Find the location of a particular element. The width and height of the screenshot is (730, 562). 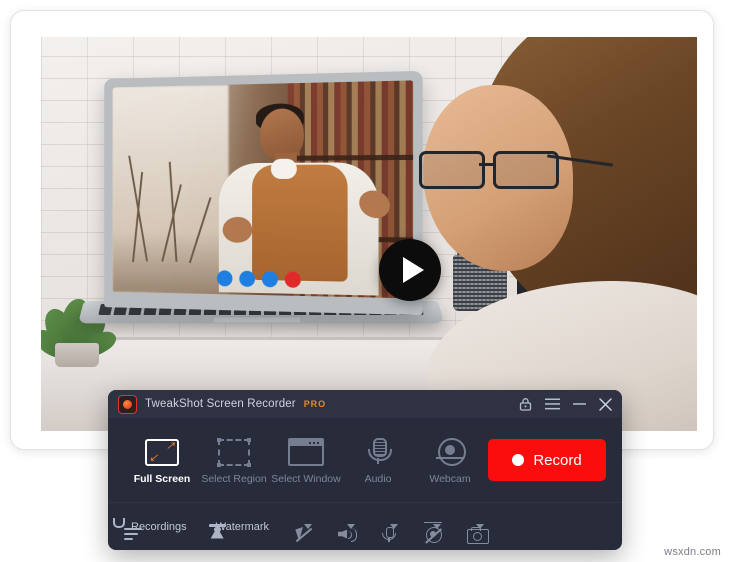

capture-mode-select-window: Select Window is located at coordinates (306, 460).